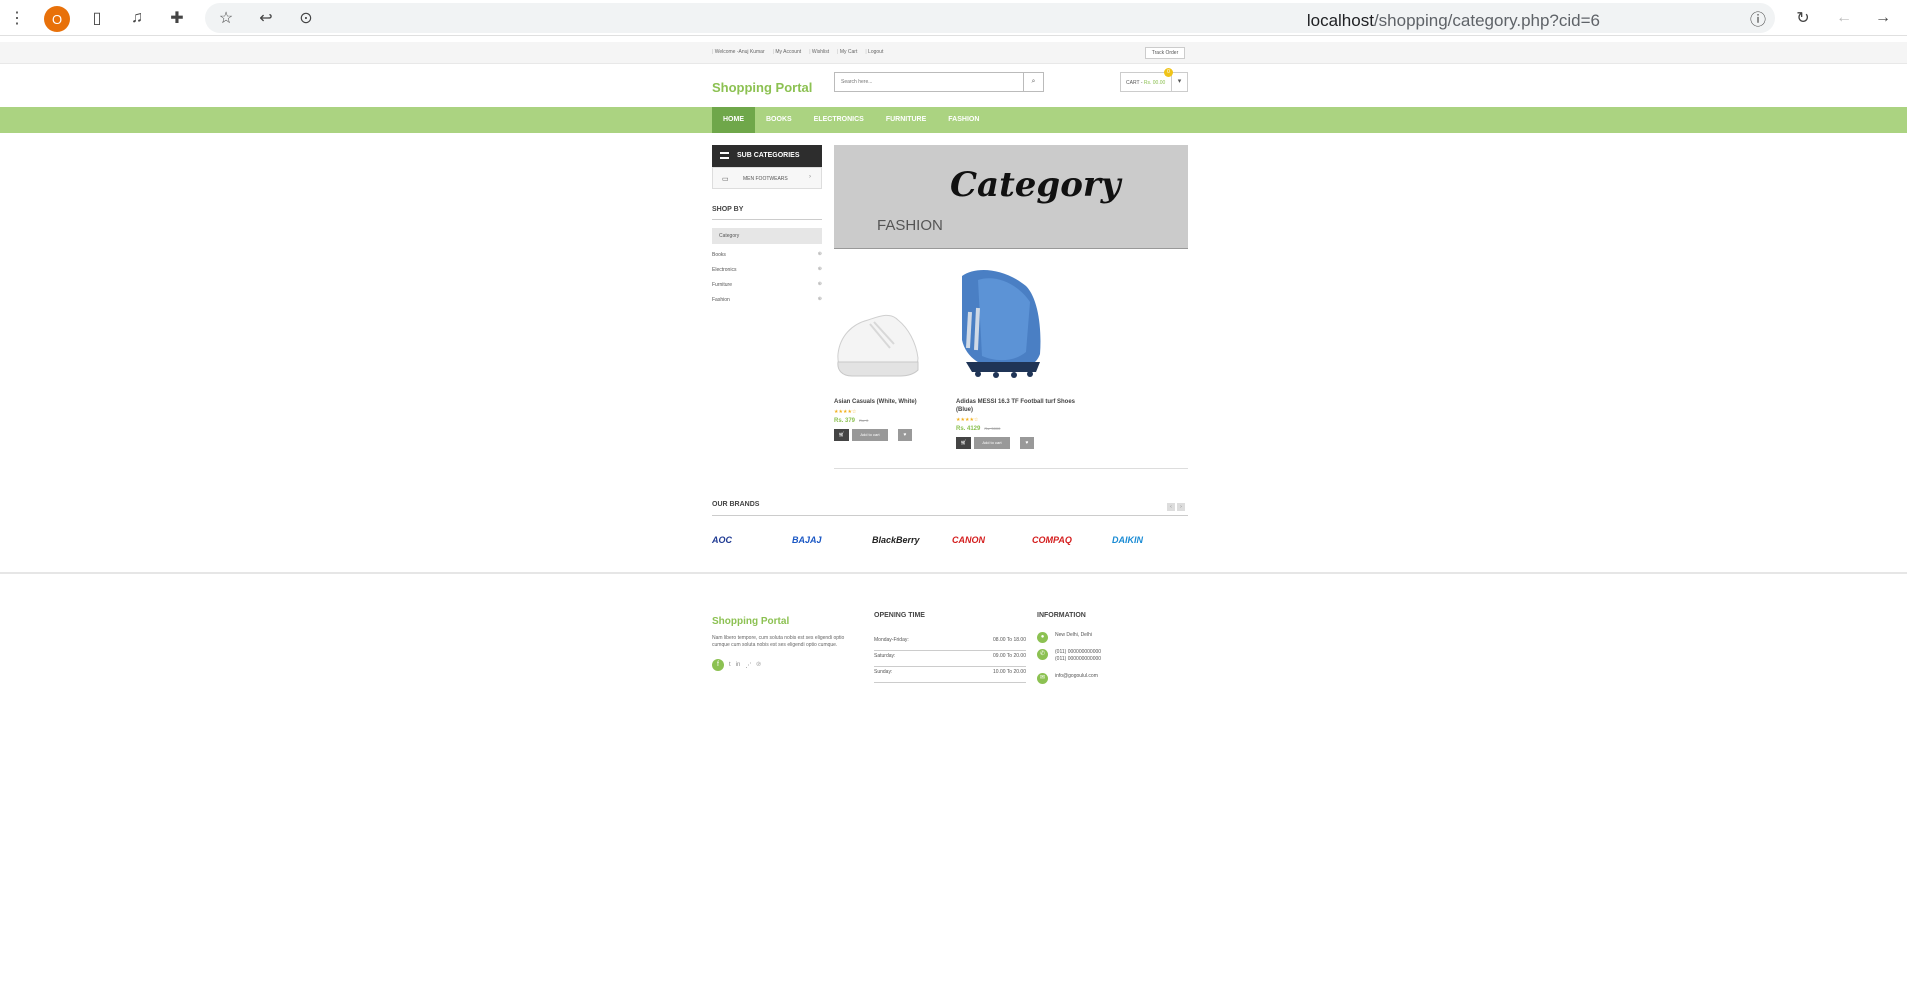  I want to click on email-row: ✉ info@gogoulul.com, so click(1069, 678).